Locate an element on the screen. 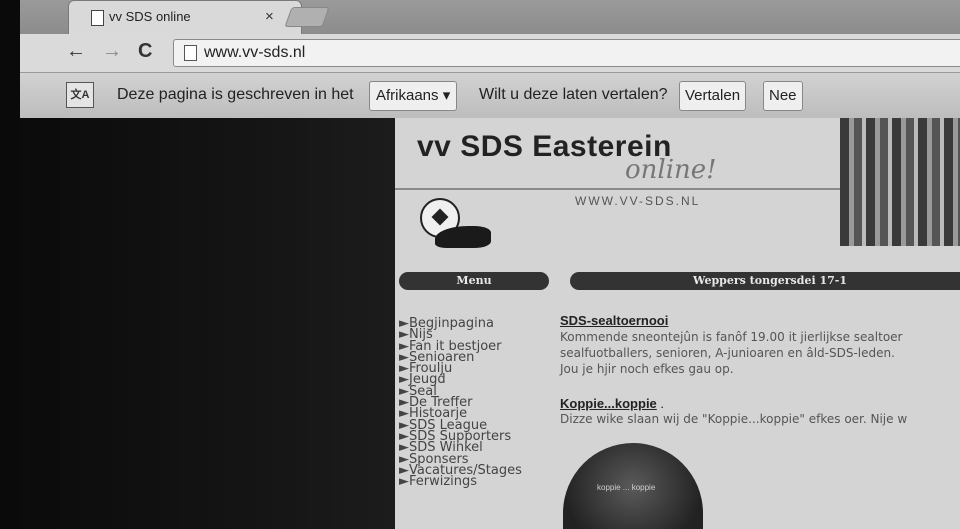 This screenshot has width=960, height=529. new-tab-button is located at coordinates (307, 17).